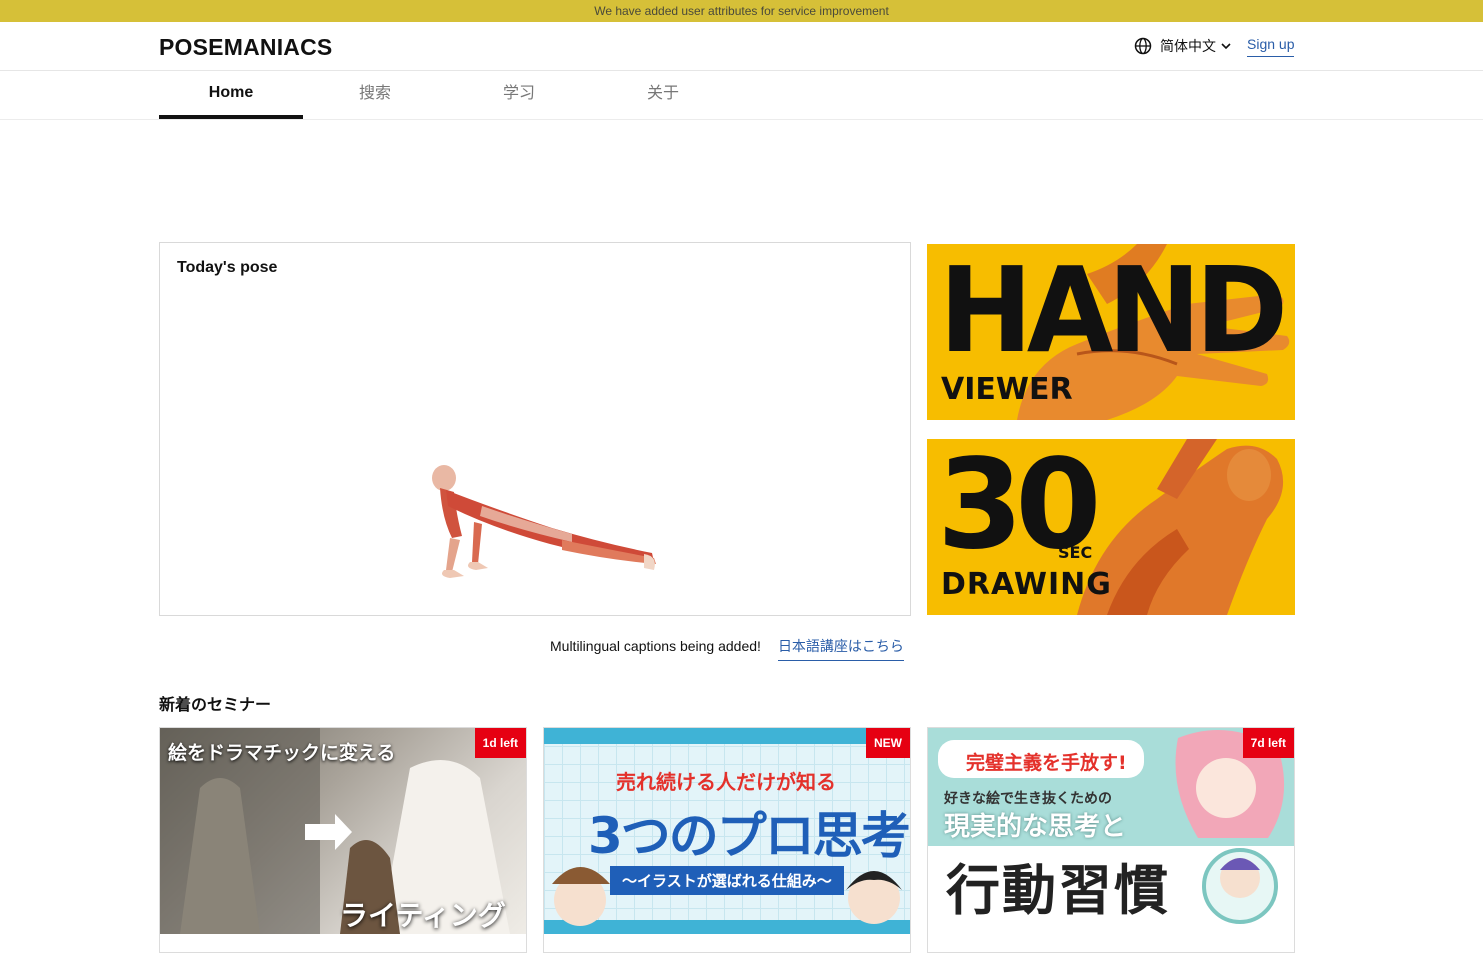 This screenshot has height=953, width=1483. Describe the element at coordinates (1271, 46) in the screenshot. I see `signup-link: Sign up` at that location.